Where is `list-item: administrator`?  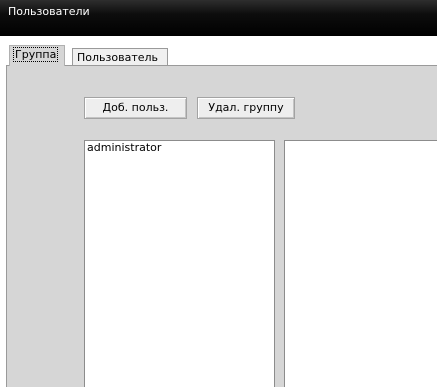
list-item: administrator is located at coordinates (179, 148).